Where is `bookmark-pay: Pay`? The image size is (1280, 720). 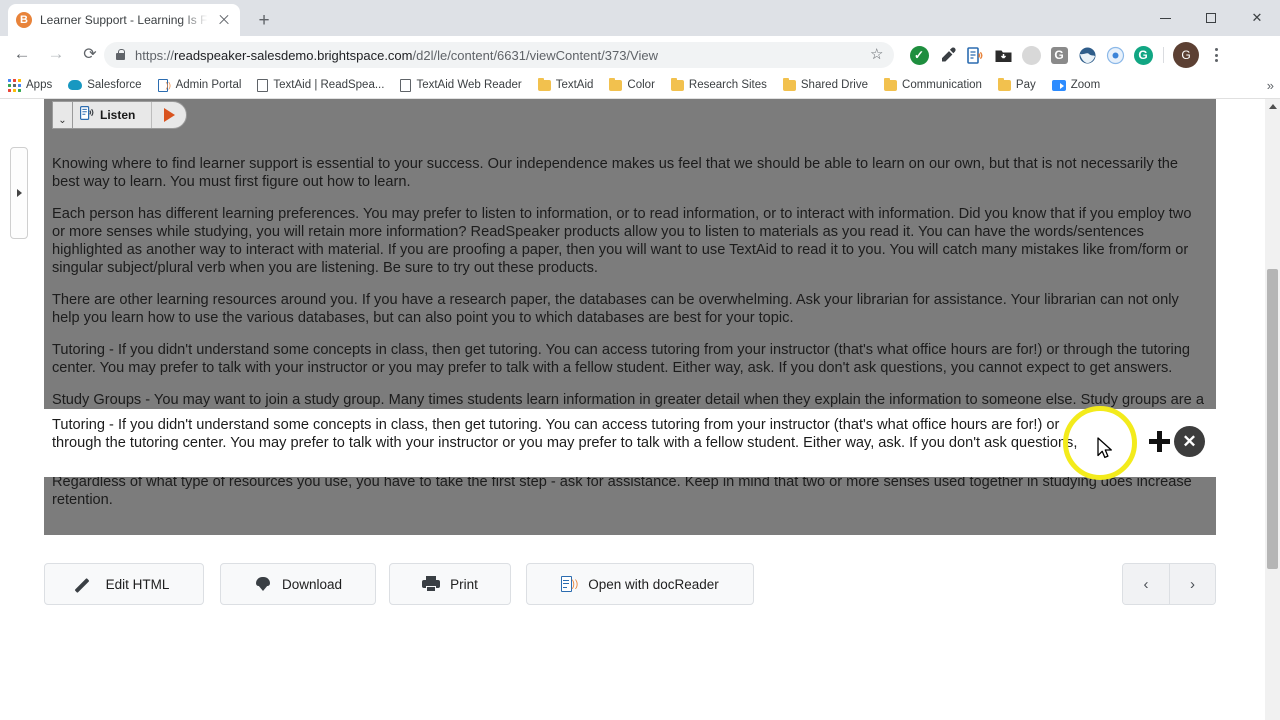
bookmark-pay: Pay is located at coordinates (1017, 85).